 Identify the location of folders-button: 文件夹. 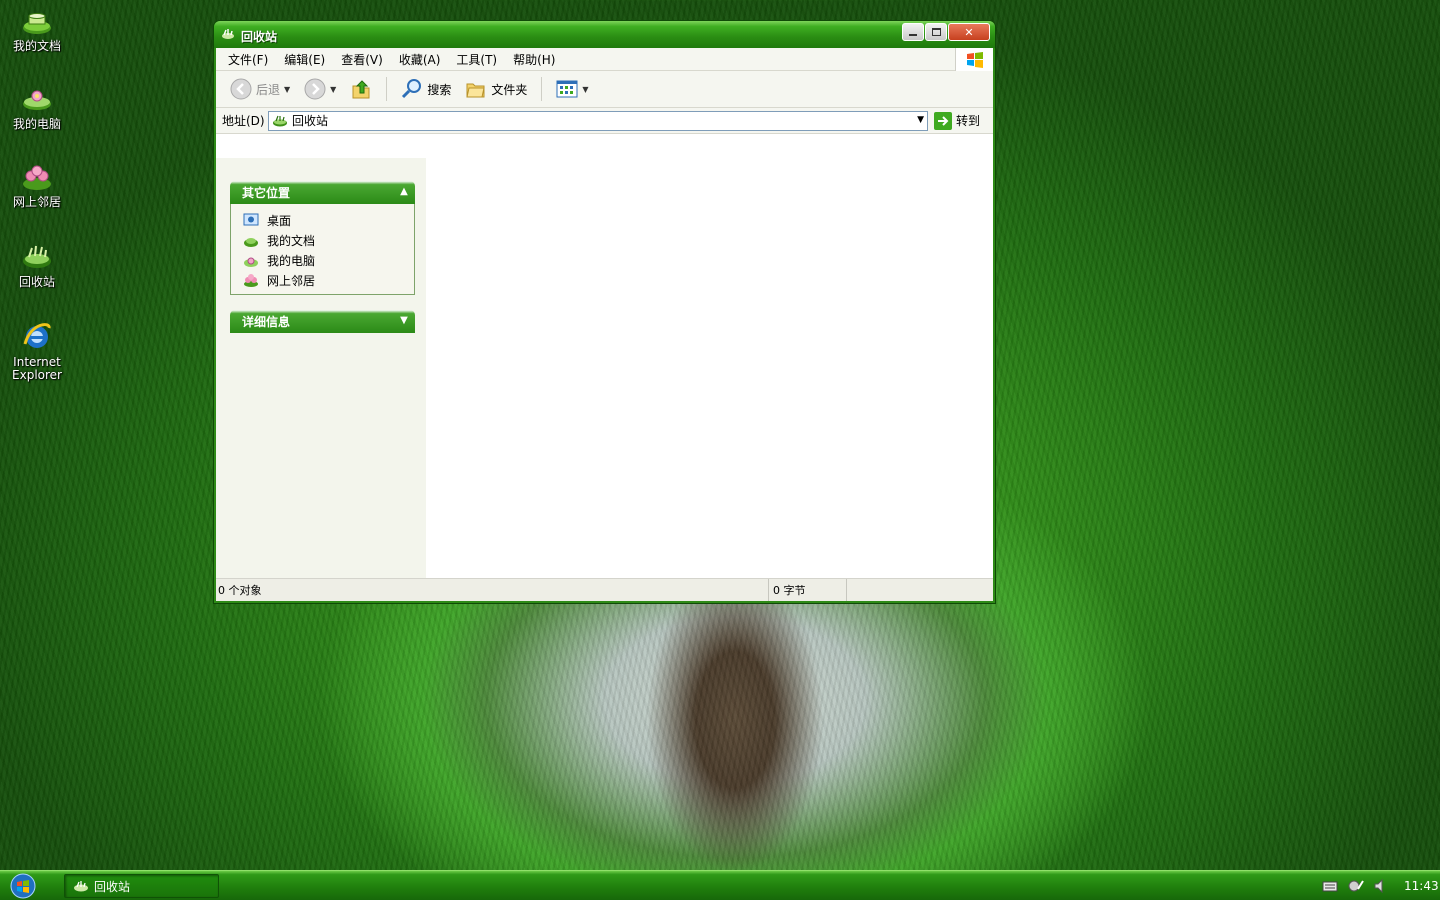
(496, 89).